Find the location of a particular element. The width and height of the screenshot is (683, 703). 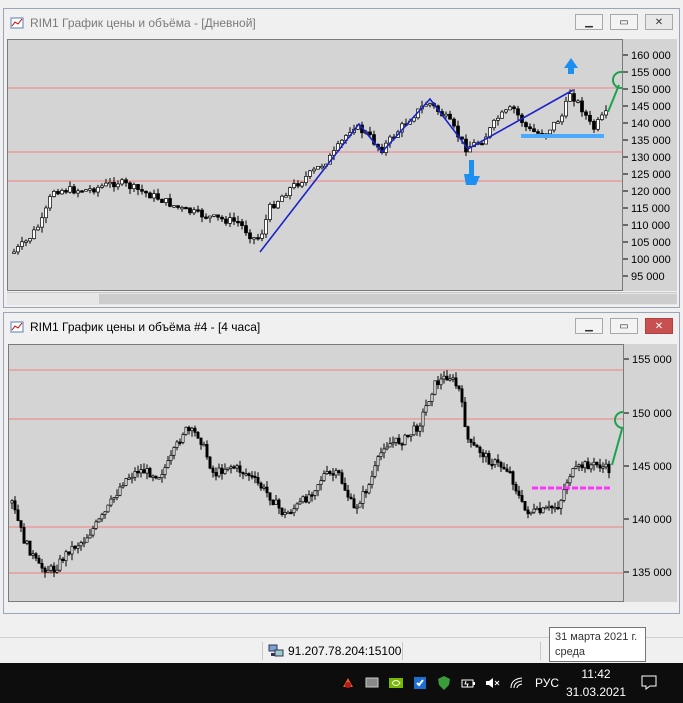

date-tooltip: 31 марта 2021 г. среда is located at coordinates (597, 644).